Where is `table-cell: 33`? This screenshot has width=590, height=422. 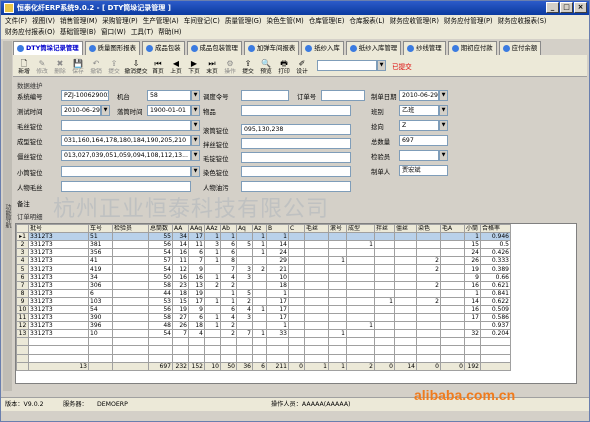
table-cell: 33 is located at coordinates (277, 334).